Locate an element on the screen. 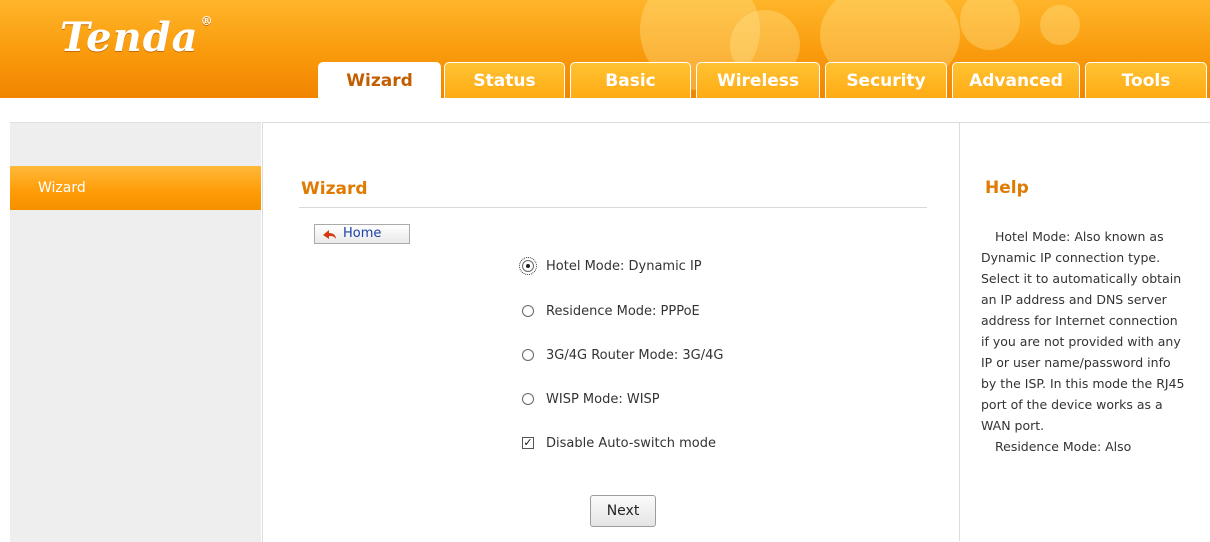 The width and height of the screenshot is (1210, 542). back-arrow-icon is located at coordinates (329, 234).